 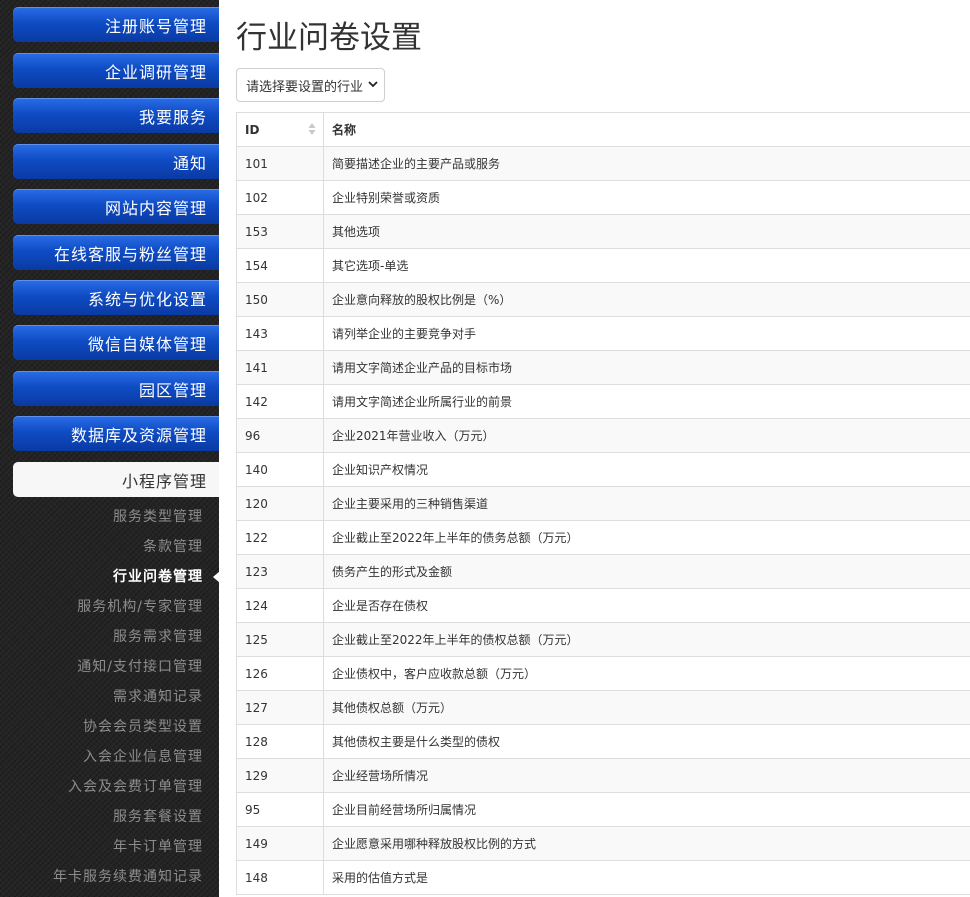 I want to click on cell-name: 企业目前经营场所归属情况, so click(x=646, y=809).